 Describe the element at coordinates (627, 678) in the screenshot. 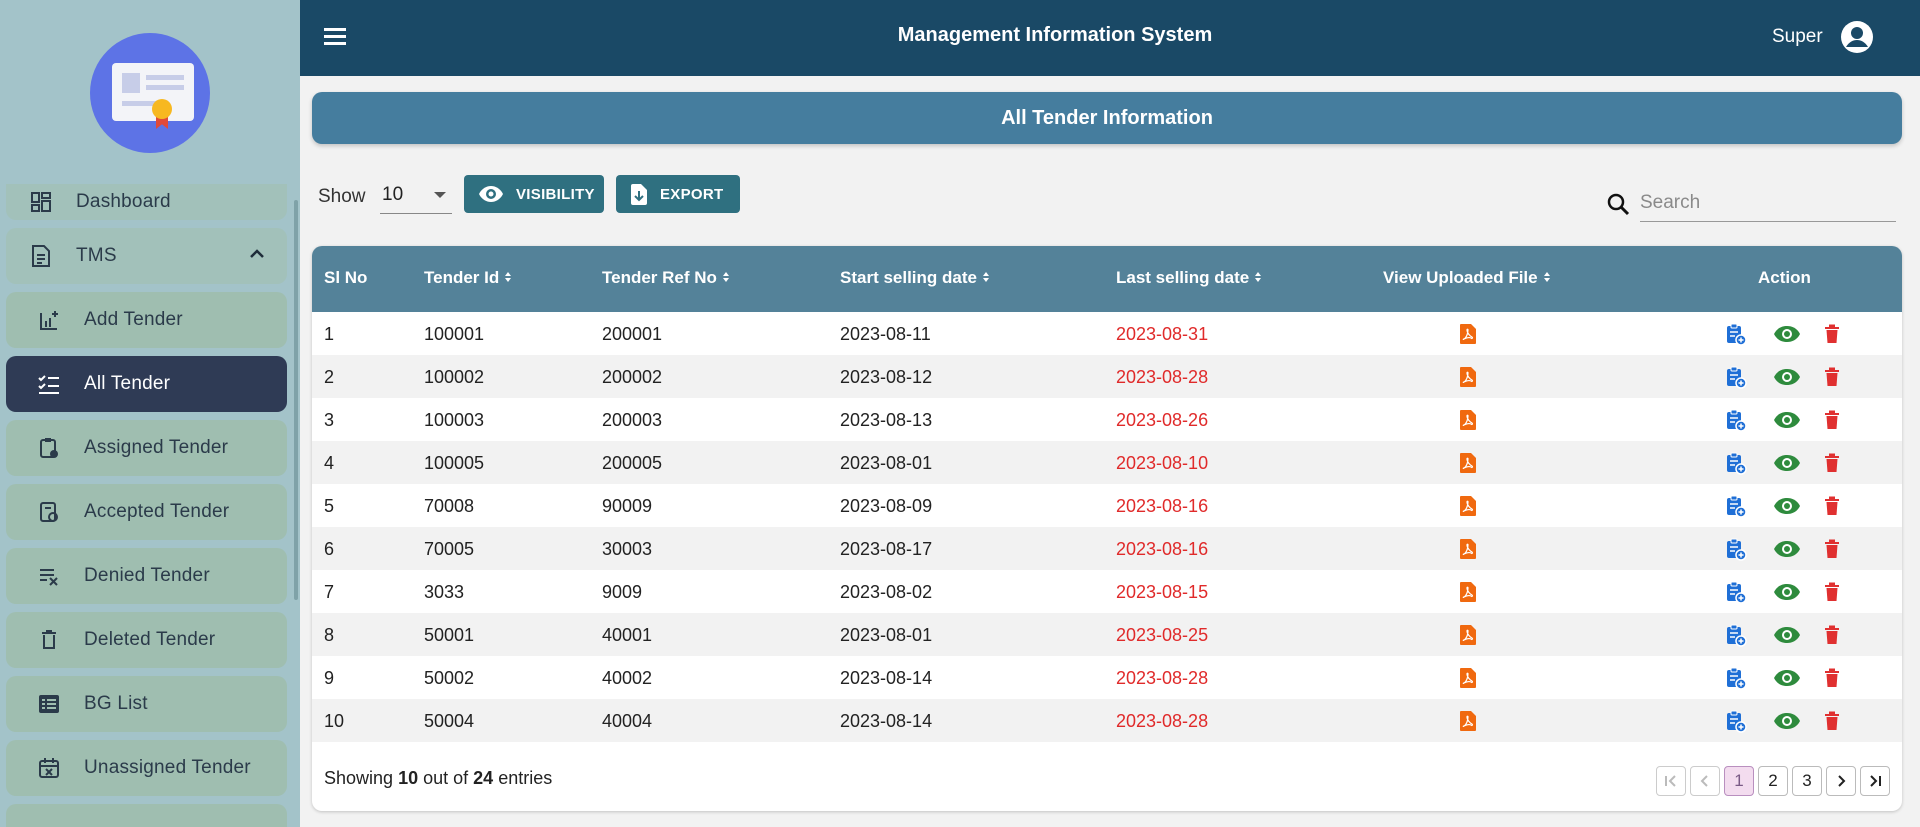

I see `cell-tender-ref-no: 40002` at that location.